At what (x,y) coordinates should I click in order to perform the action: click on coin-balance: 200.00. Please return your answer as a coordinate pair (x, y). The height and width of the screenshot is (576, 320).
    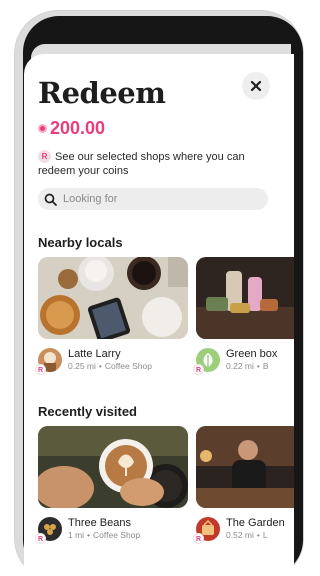
    Looking at the image, I should click on (71, 128).